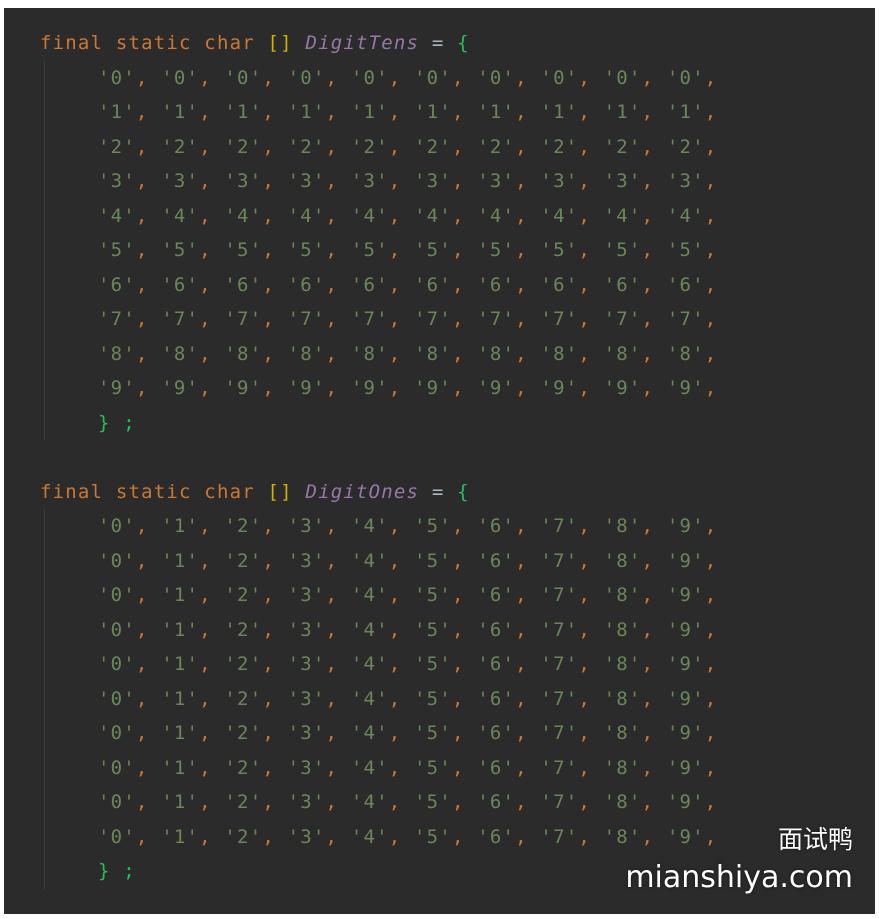 The width and height of the screenshot is (879, 919). What do you see at coordinates (306, 767) in the screenshot?
I see `char-value: 3` at bounding box center [306, 767].